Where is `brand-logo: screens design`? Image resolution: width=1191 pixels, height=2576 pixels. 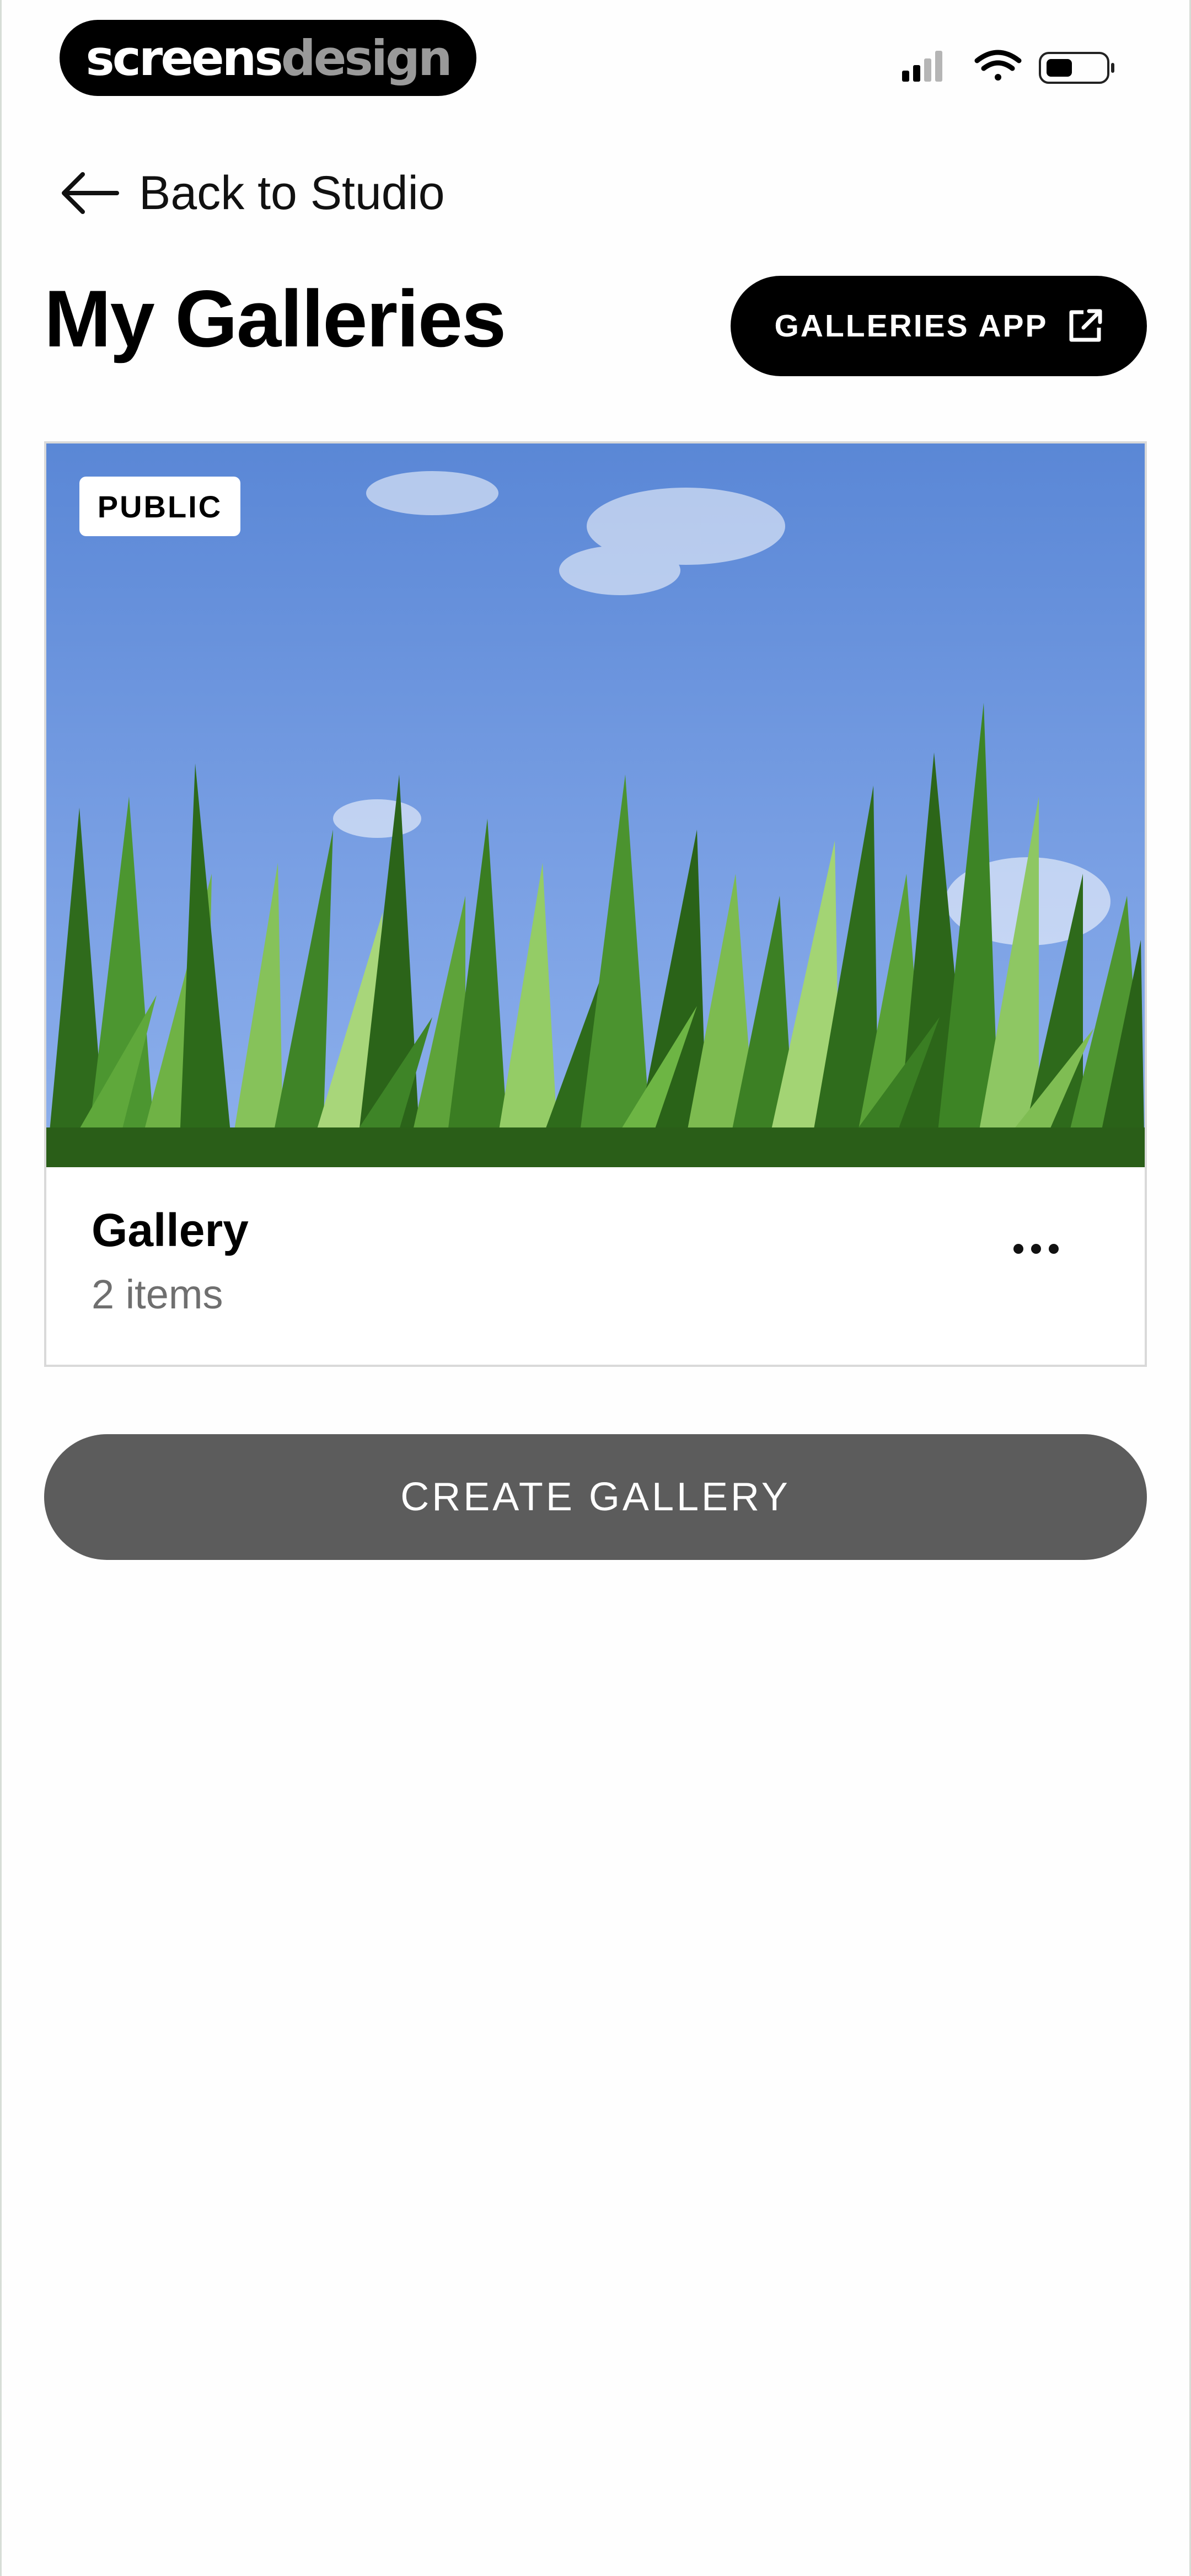 brand-logo: screens design is located at coordinates (268, 58).